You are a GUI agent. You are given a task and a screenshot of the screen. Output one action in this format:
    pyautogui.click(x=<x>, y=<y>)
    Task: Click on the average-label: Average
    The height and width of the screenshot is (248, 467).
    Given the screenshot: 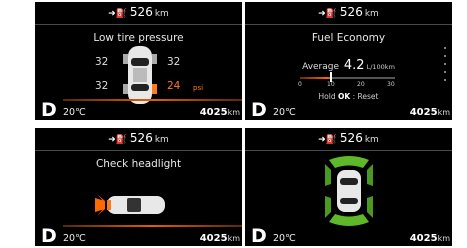 What is the action you would take?
    pyautogui.click(x=321, y=67)
    